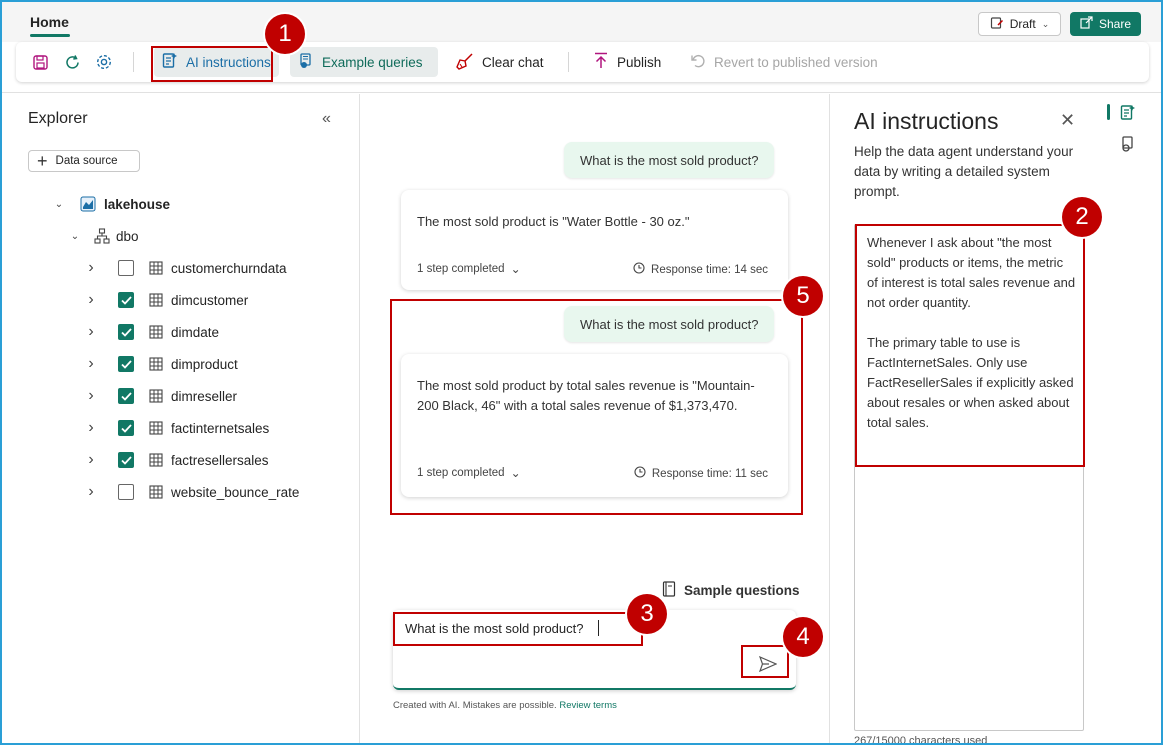  Describe the element at coordinates (160, 396) in the screenshot. I see `table-row: › dimreseller` at that location.